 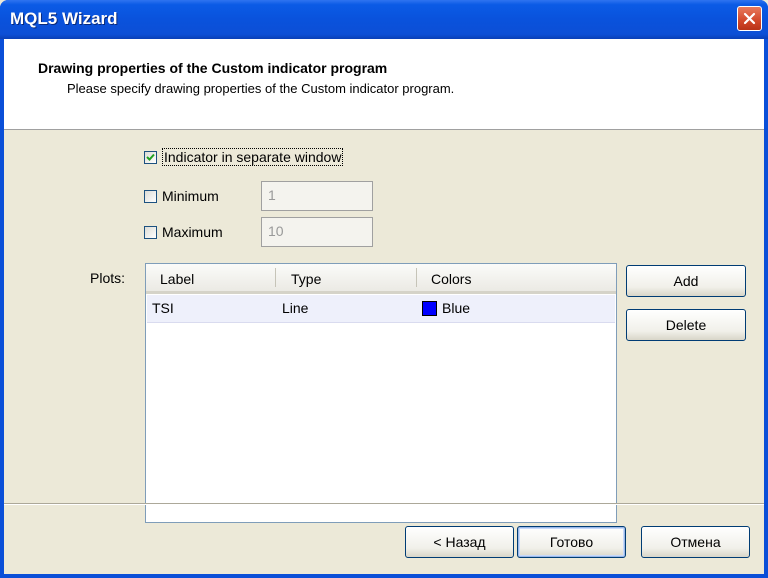 I want to click on close-button, so click(x=749, y=18).